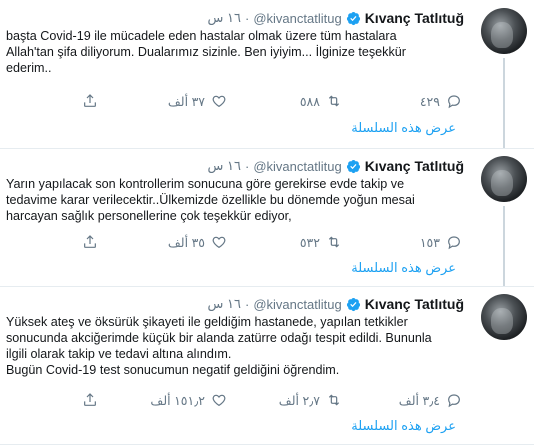 The image size is (534, 445). What do you see at coordinates (441, 242) in the screenshot?
I see `reply-button: ١٥٣` at bounding box center [441, 242].